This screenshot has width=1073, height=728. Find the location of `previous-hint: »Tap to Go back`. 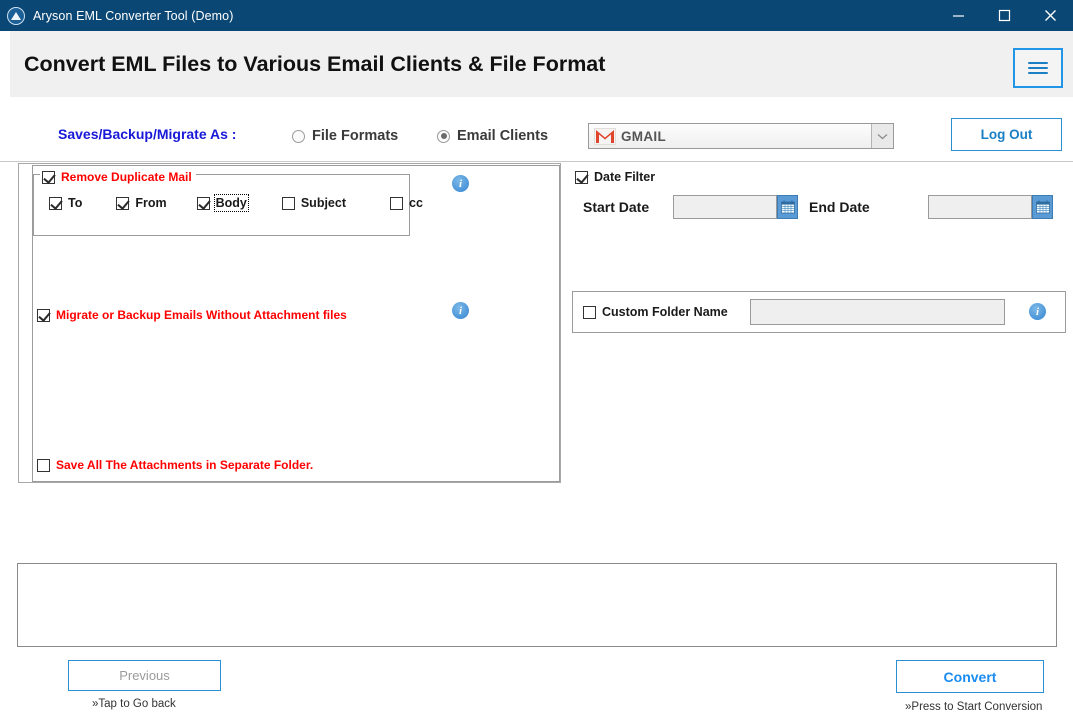

previous-hint: »Tap to Go back is located at coordinates (134, 704).